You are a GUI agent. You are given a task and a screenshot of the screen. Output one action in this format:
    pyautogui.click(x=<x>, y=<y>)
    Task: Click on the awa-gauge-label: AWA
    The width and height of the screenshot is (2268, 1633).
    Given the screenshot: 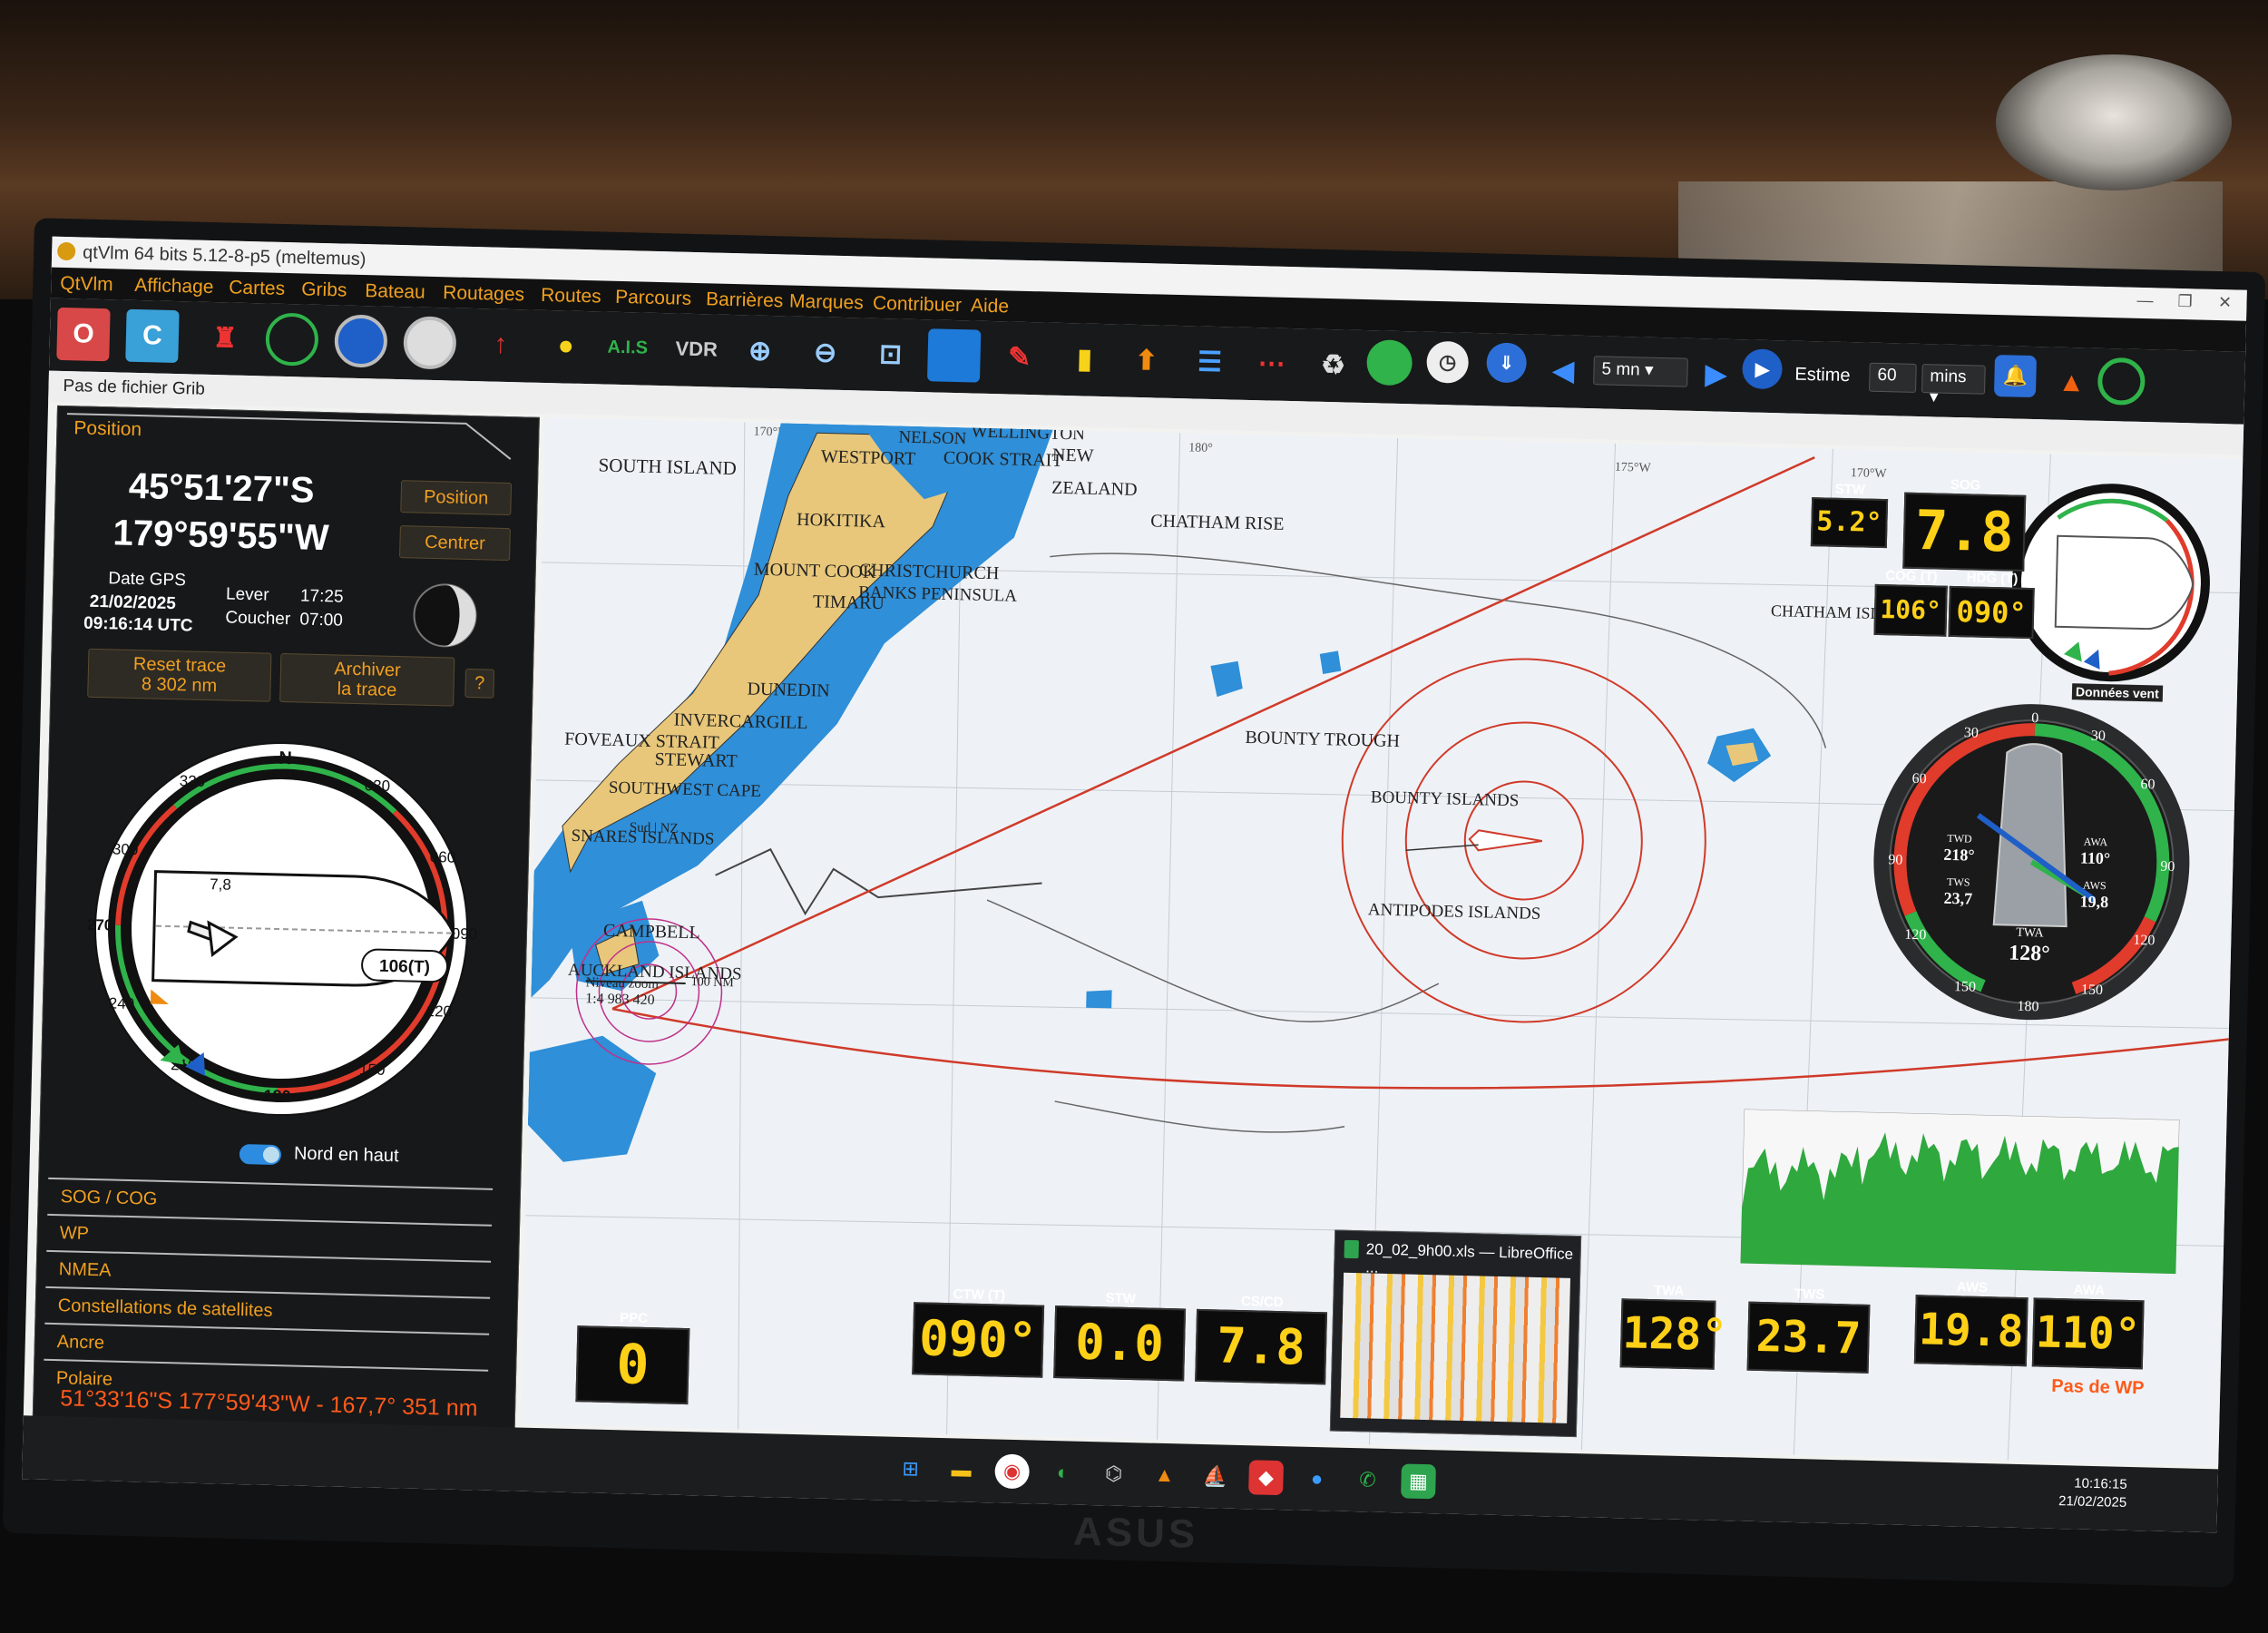 What is the action you would take?
    pyautogui.click(x=2096, y=842)
    